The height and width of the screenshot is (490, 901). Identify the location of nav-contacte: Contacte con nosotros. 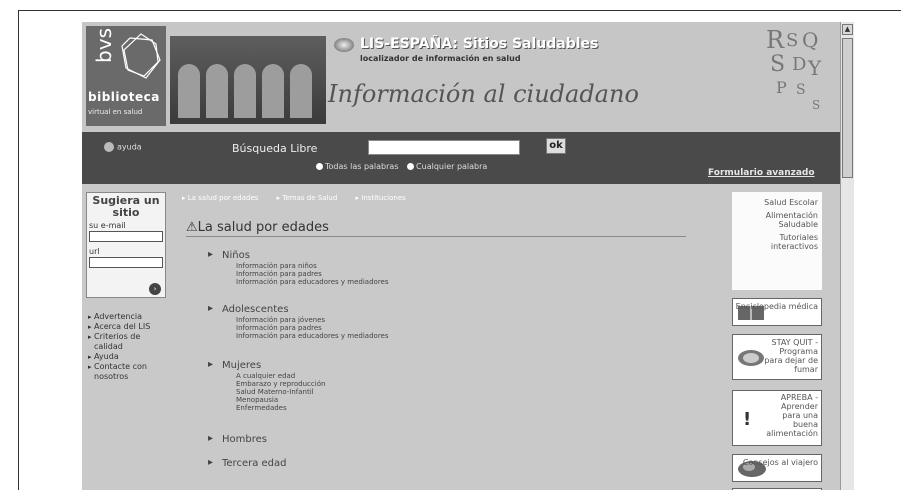
(128, 372).